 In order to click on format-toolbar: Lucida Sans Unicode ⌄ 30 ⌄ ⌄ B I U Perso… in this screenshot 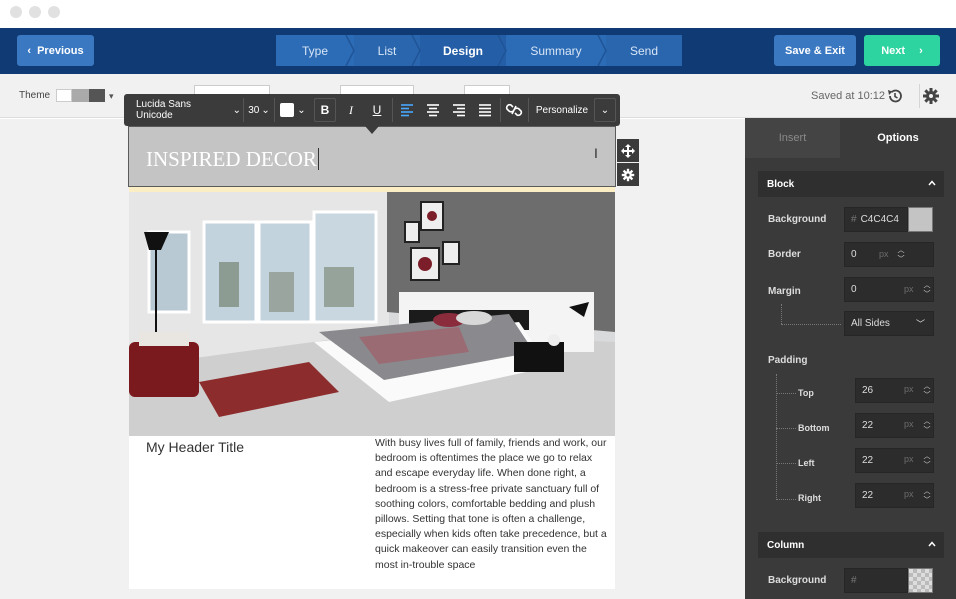, I will do `click(372, 110)`.